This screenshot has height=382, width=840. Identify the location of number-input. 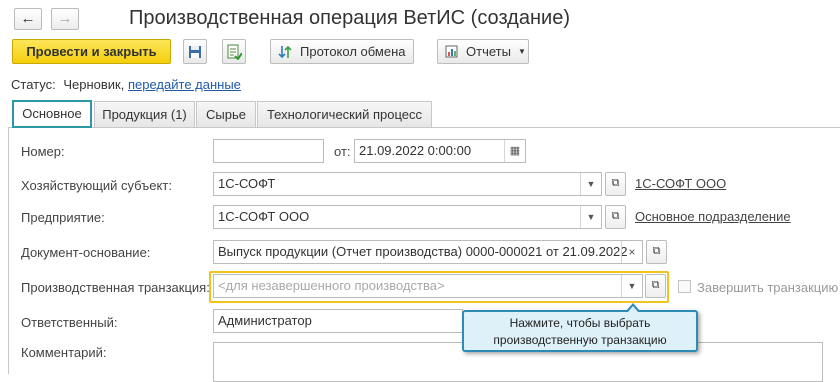
(268, 151).